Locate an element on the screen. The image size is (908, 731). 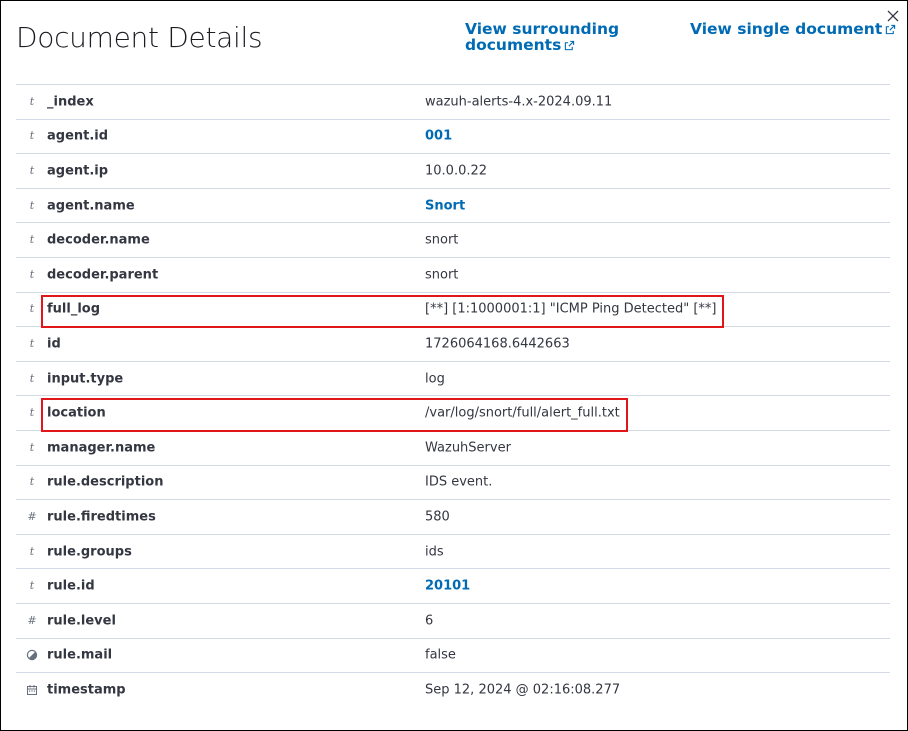
table-row: # rule.firedtimes 580 is located at coordinates (453, 517).